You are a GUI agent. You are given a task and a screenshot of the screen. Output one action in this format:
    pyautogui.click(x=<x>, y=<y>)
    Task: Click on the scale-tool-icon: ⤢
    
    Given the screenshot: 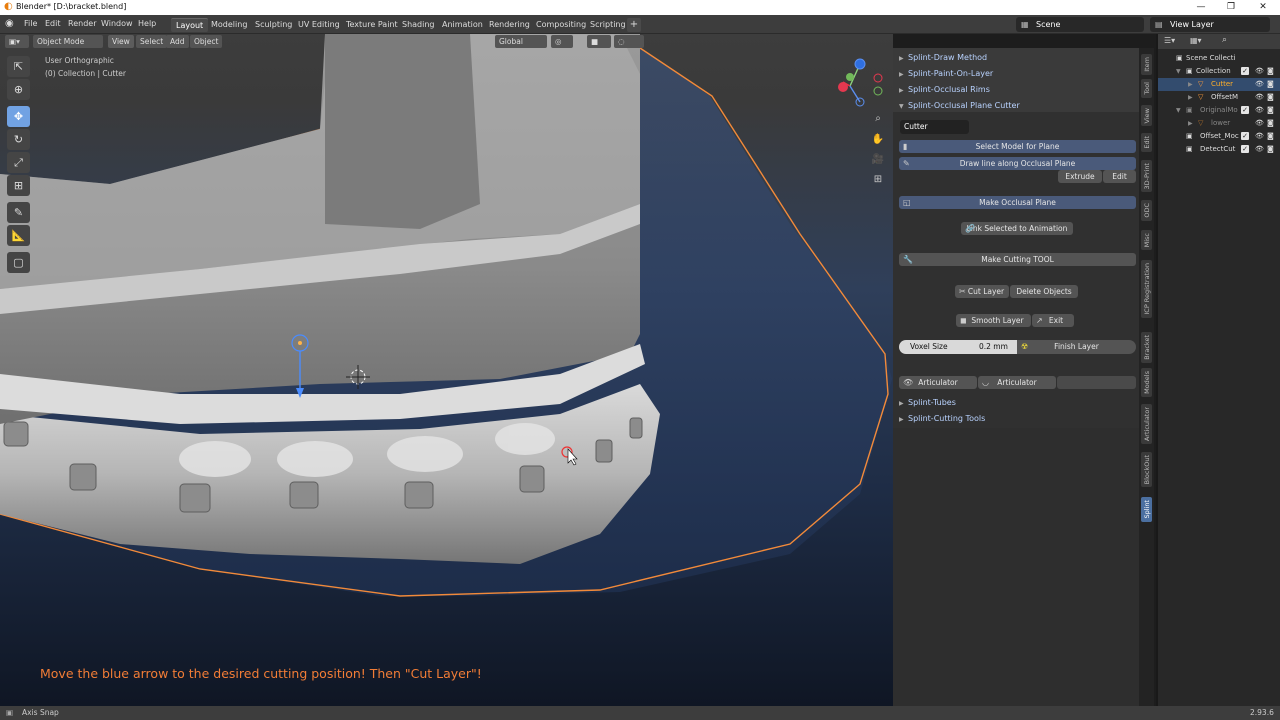 What is the action you would take?
    pyautogui.click(x=18, y=162)
    